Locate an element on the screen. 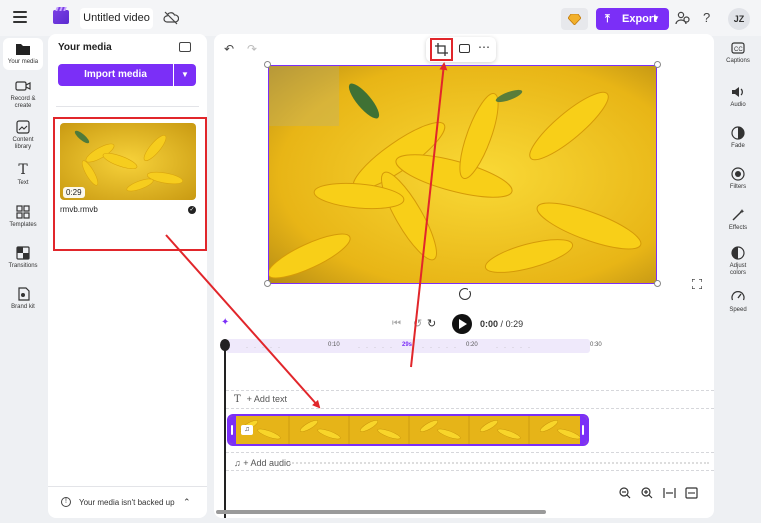  rail-item-brand-kit: Brand kit is located at coordinates (23, 298).